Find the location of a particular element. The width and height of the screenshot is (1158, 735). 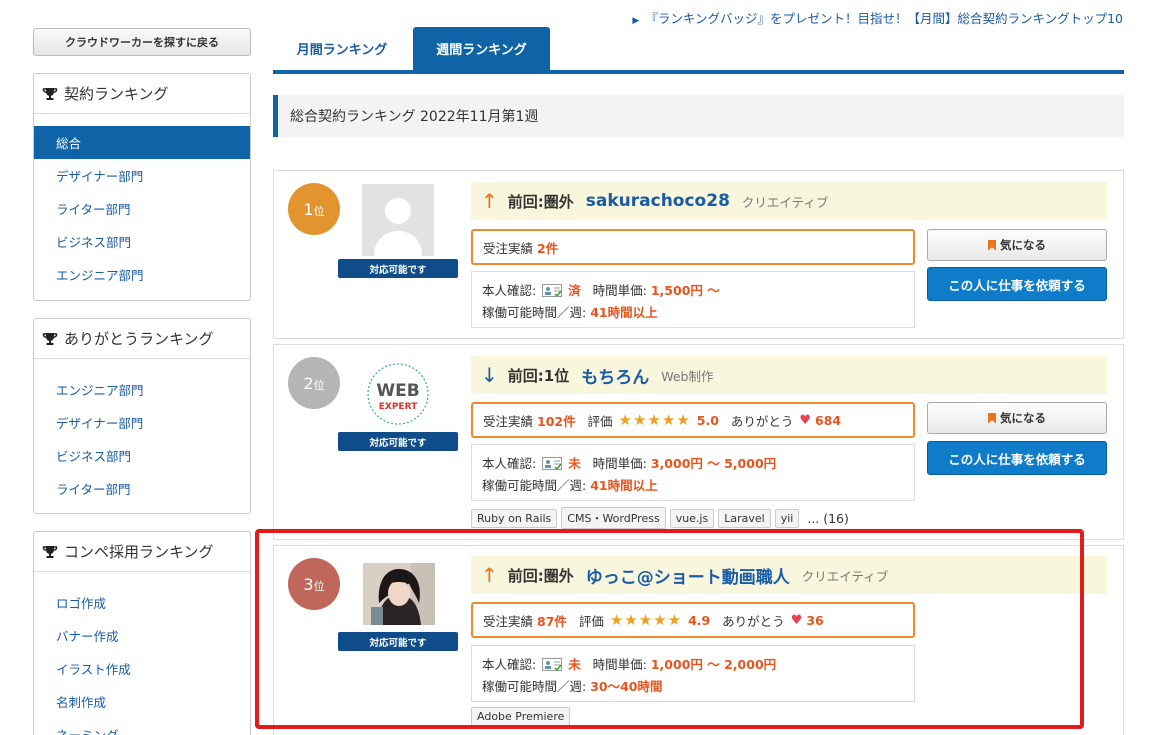

hourly-rate-value: 3,000円 ～ 5,000円 is located at coordinates (713, 463).